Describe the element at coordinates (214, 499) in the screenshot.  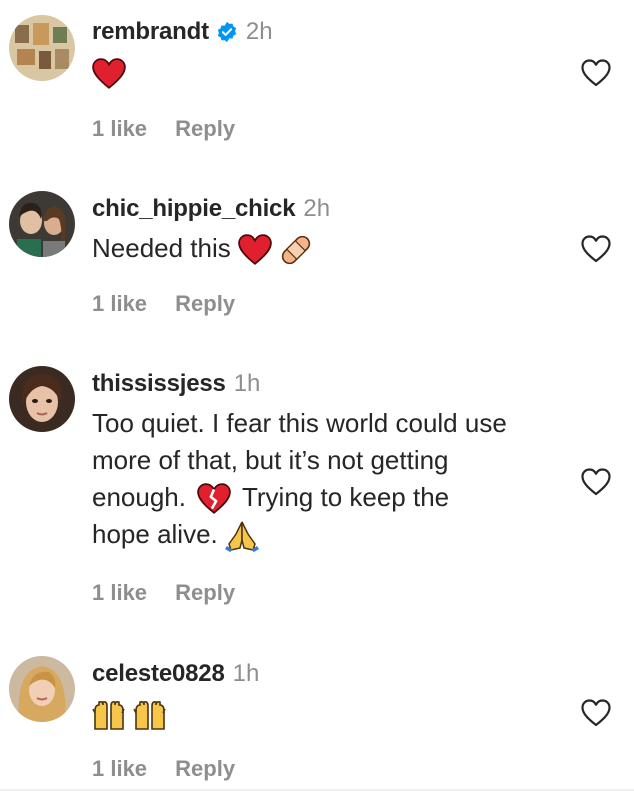
I see `broken-heart-icon` at that location.